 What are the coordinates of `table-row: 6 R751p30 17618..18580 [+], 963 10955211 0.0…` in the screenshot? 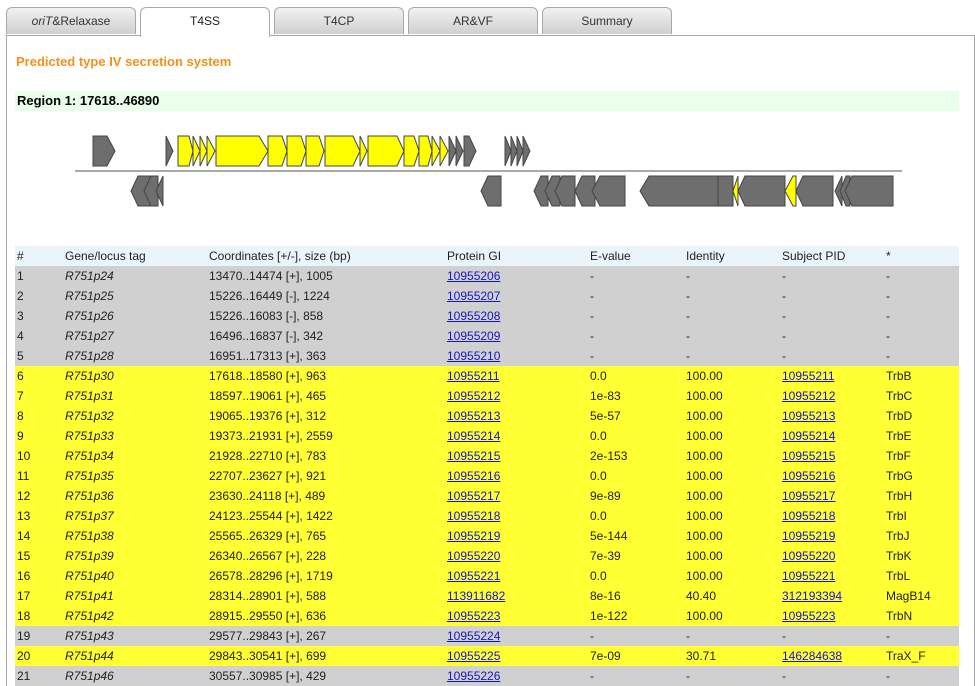 It's located at (487, 376).